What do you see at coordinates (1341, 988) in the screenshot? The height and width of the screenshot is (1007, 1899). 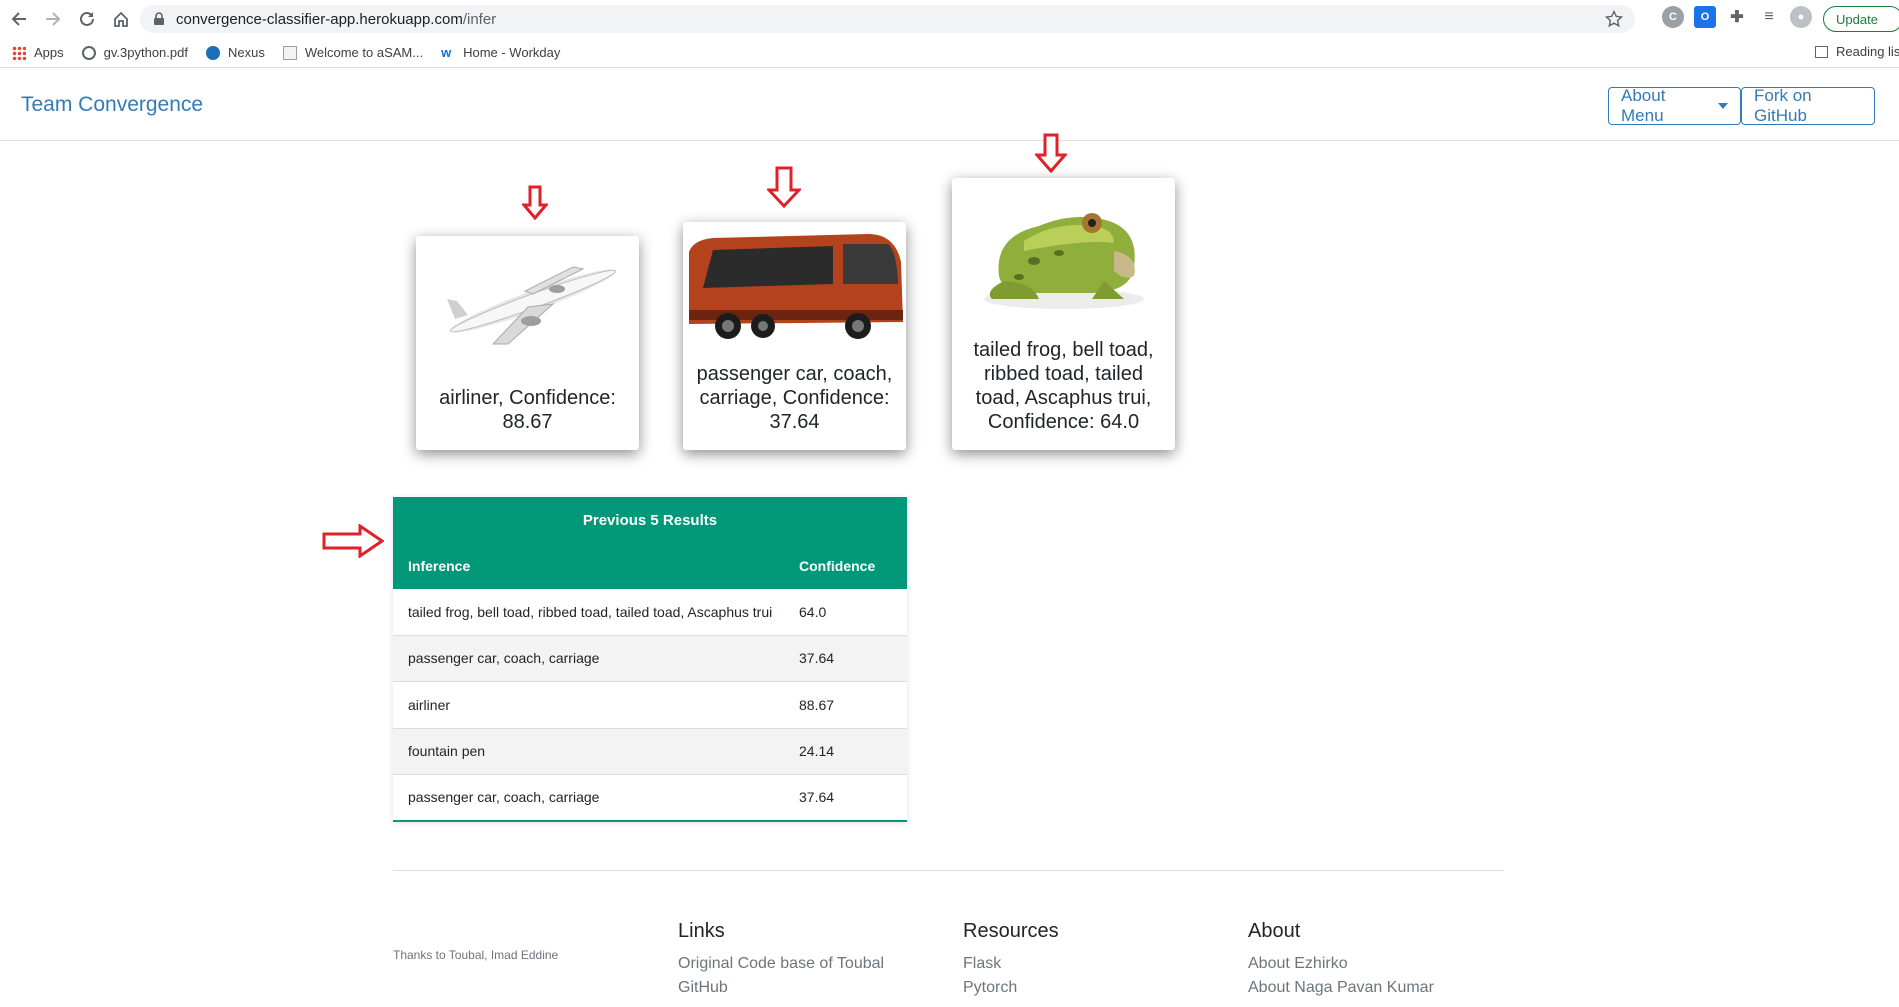 I see `footer-link-about-naga: About Naga Pavan Kumar` at bounding box center [1341, 988].